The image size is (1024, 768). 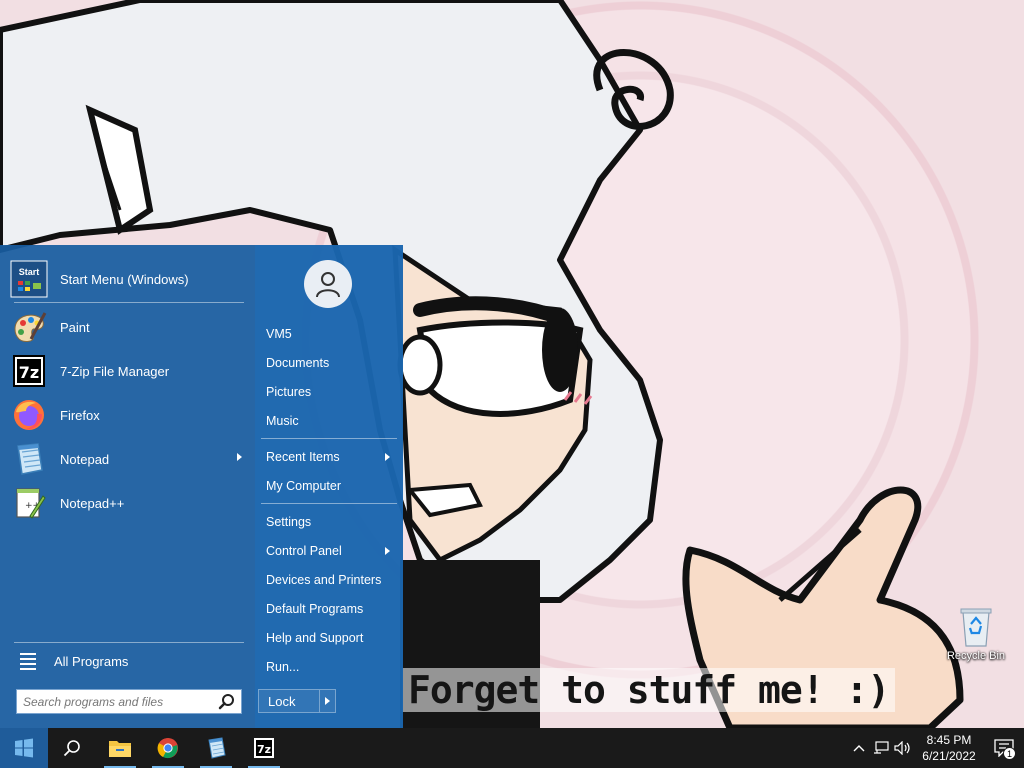 I want to click on taskbar-file-explorer, so click(x=120, y=748).